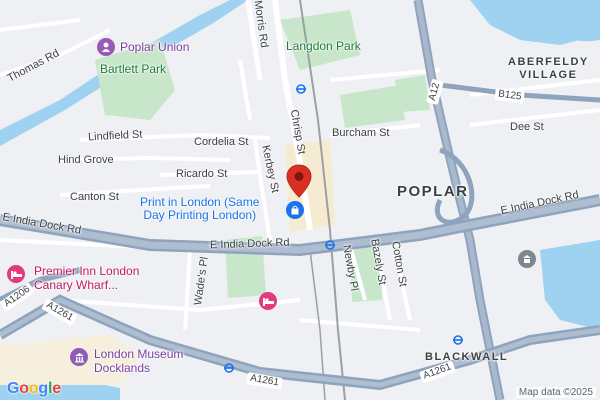 Image resolution: width=600 pixels, height=400 pixels. What do you see at coordinates (138, 361) in the screenshot?
I see `poi-label-london-museum: London Museum Docklands` at bounding box center [138, 361].